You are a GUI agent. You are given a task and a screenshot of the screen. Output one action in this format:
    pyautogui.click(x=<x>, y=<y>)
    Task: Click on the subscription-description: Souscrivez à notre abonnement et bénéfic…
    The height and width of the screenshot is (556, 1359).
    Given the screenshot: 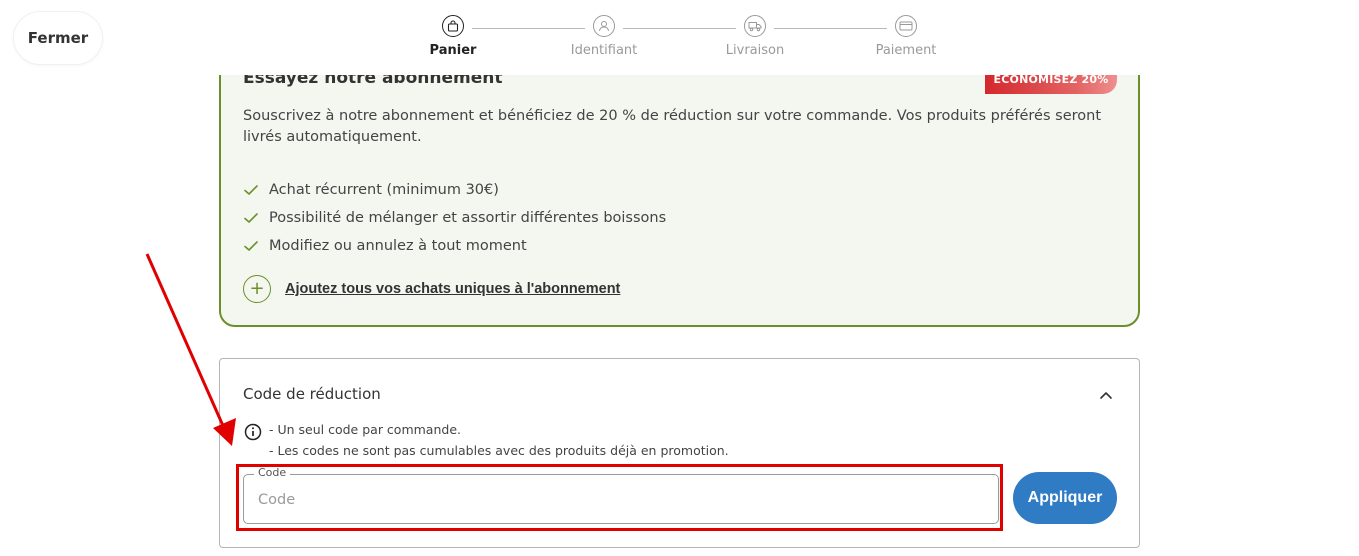 What is the action you would take?
    pyautogui.click(x=672, y=126)
    